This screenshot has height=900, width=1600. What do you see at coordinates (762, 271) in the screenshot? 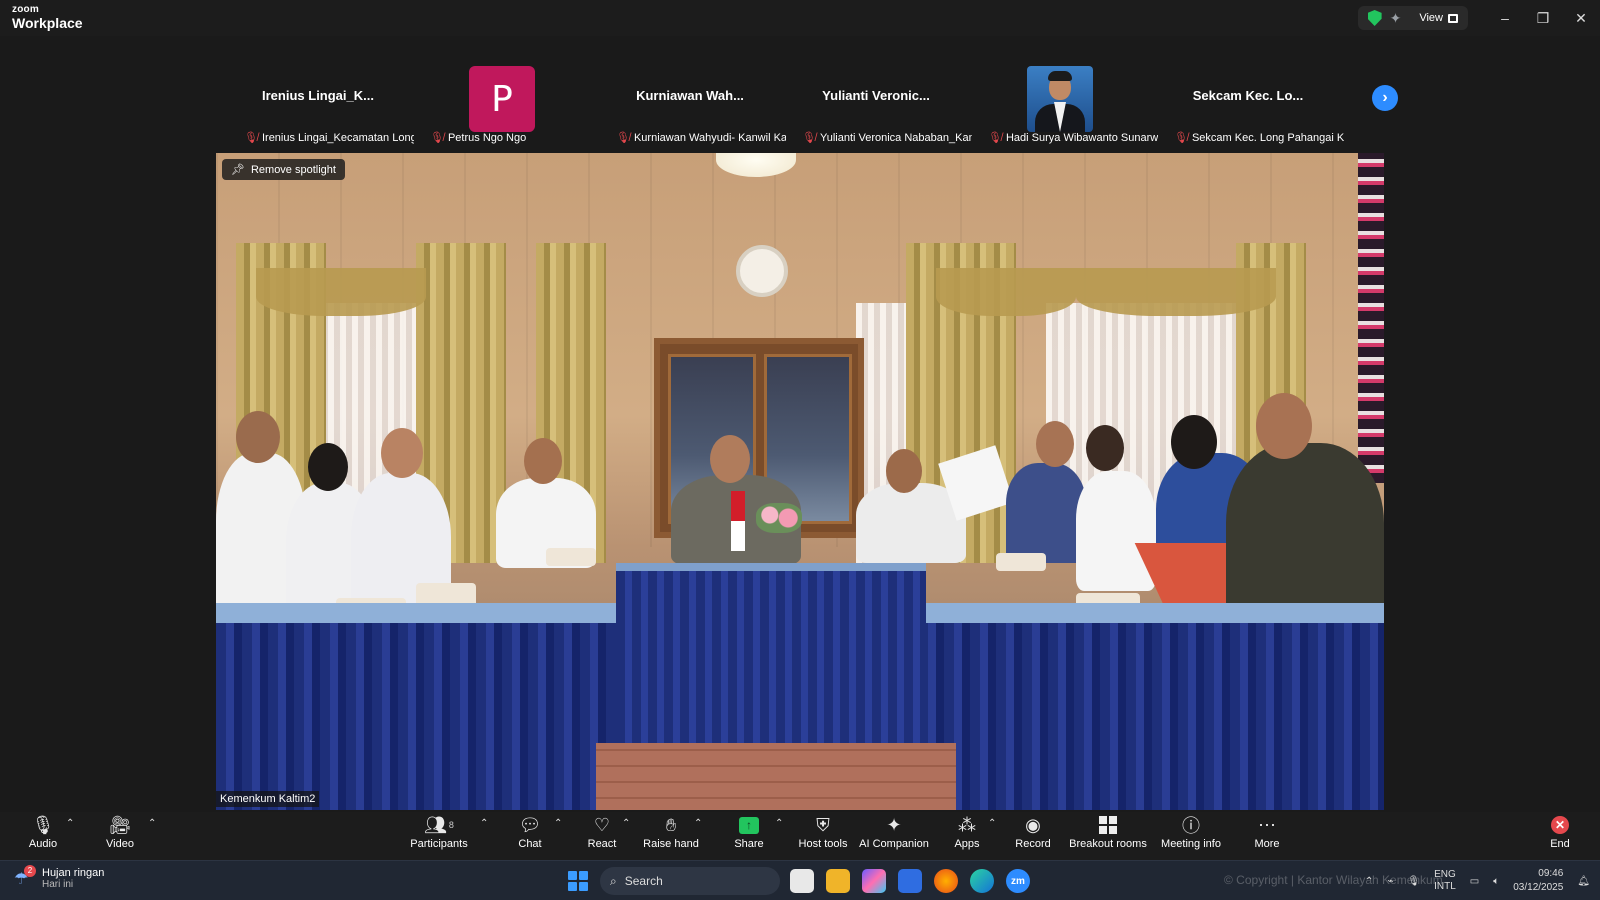
I see `wall-clock-illustration` at bounding box center [762, 271].